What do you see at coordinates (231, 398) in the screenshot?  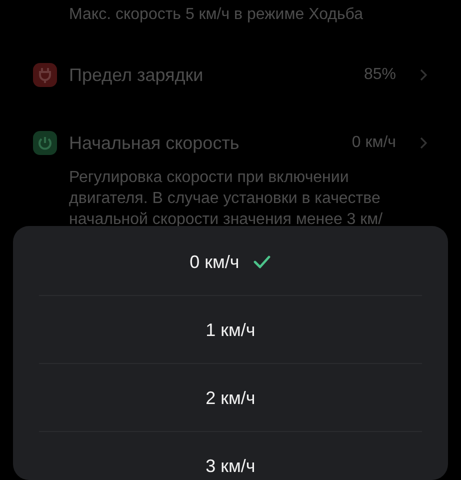 I see `speed-option: 2 км/ч` at bounding box center [231, 398].